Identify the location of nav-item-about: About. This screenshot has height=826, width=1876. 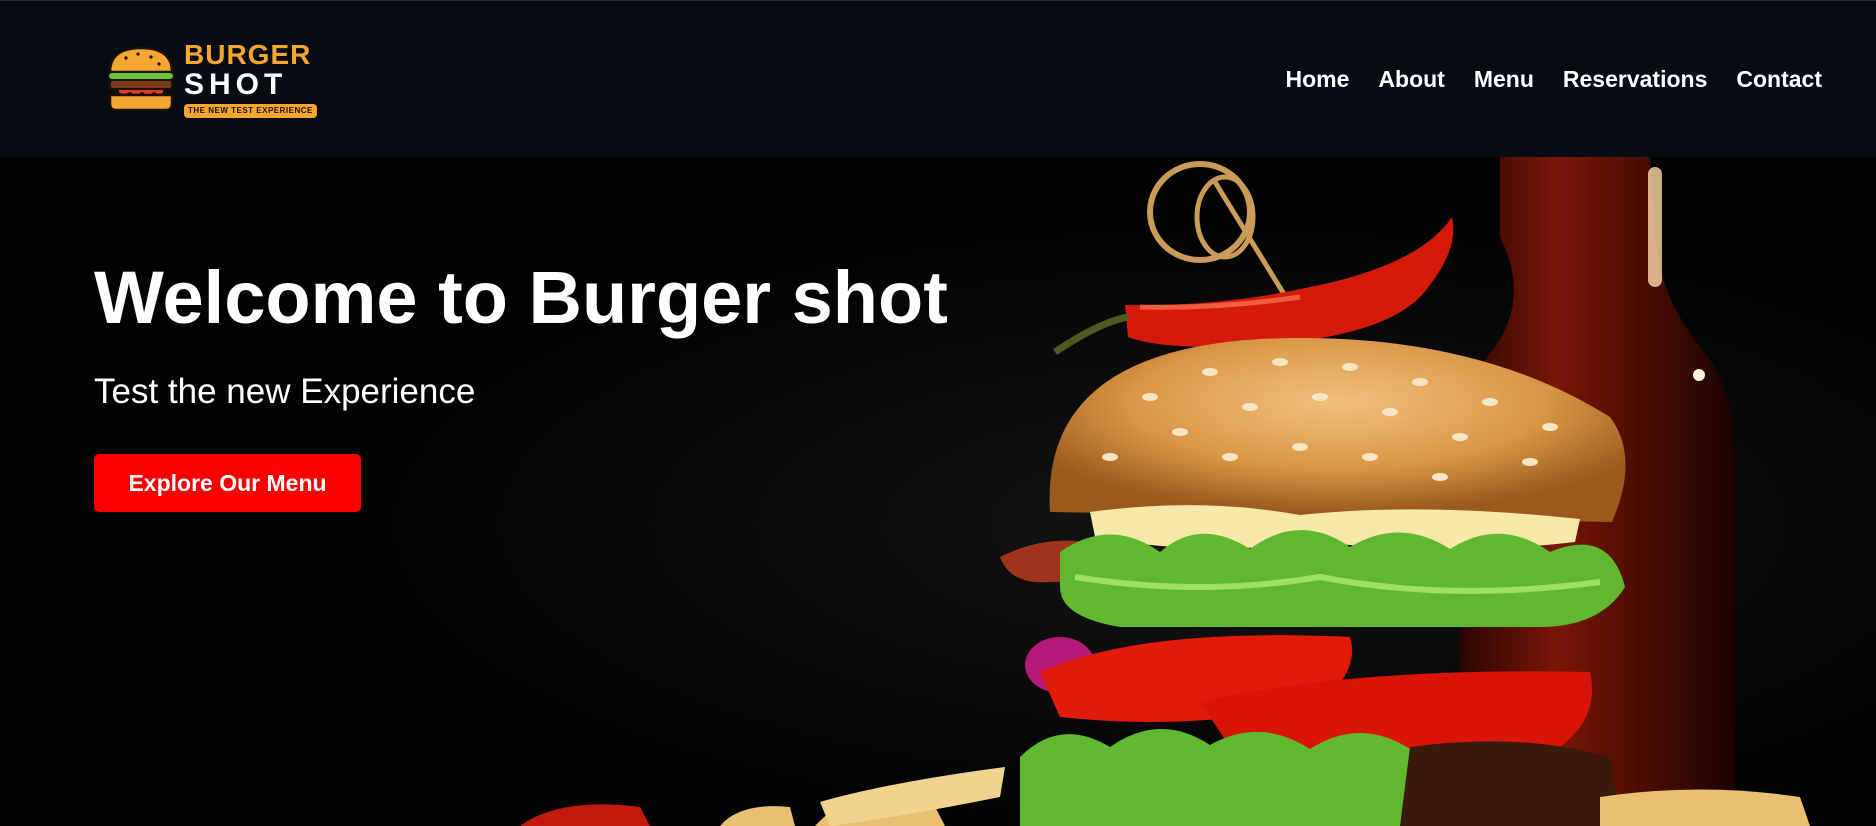
(1411, 79).